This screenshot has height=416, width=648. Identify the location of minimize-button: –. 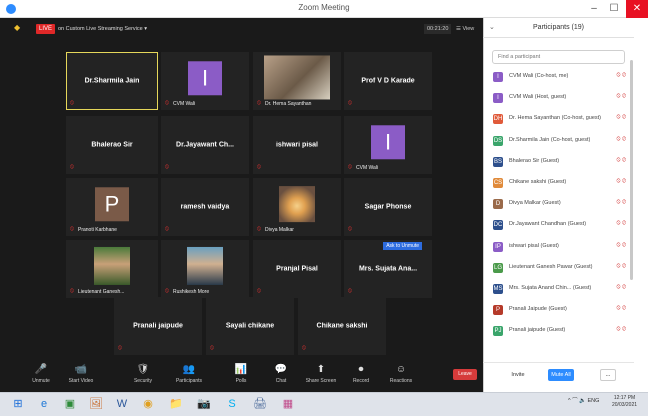
(594, 9).